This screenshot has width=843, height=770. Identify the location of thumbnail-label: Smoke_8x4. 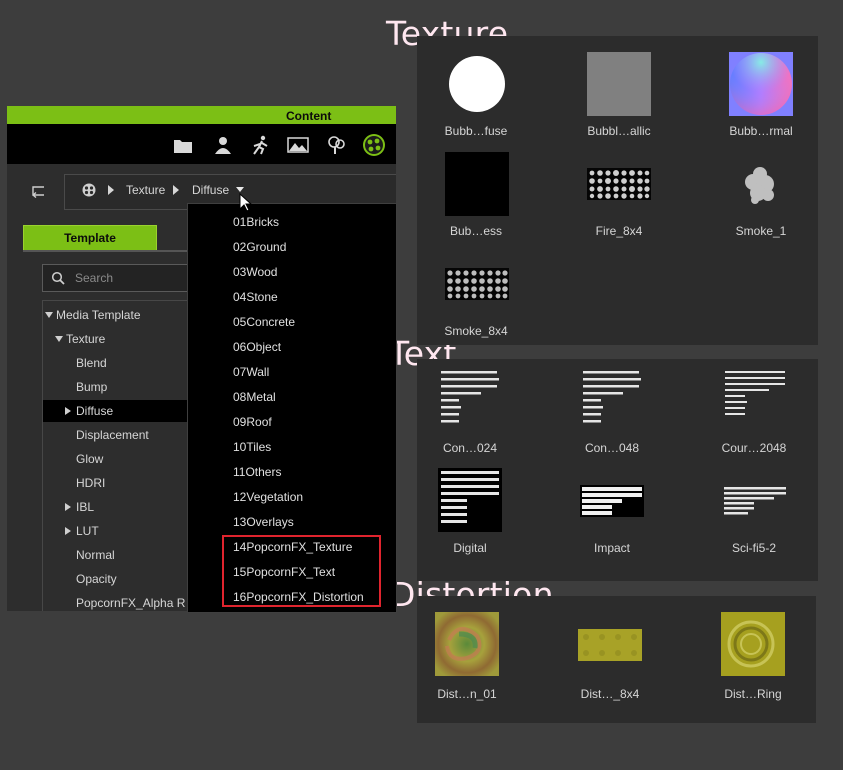
(476, 331).